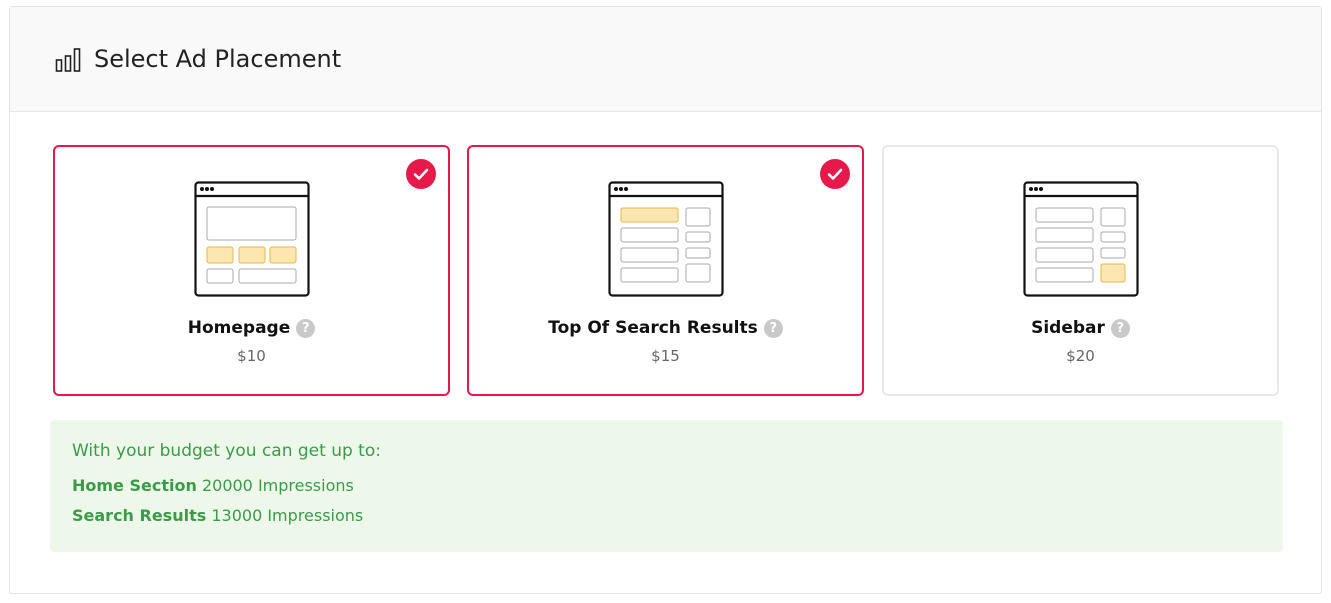  I want to click on budget-line-search: Search Results 13000 Impressions, so click(217, 515).